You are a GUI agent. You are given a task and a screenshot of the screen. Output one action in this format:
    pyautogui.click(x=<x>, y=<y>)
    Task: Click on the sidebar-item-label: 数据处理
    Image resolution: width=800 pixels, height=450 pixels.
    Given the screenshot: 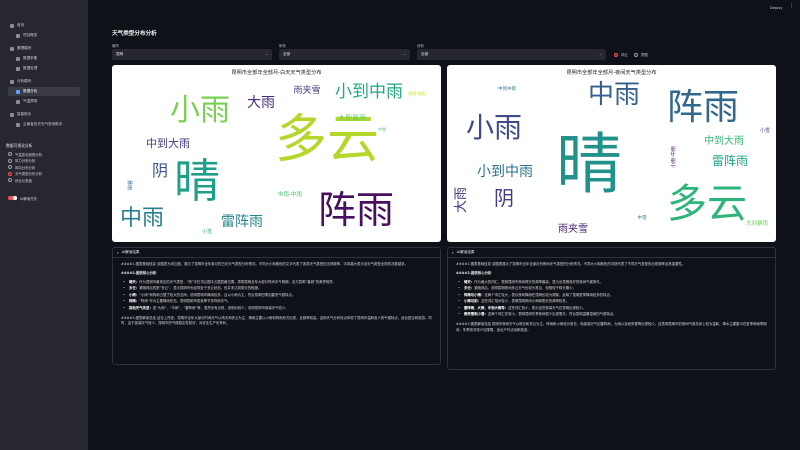 What is the action you would take?
    pyautogui.click(x=30, y=68)
    